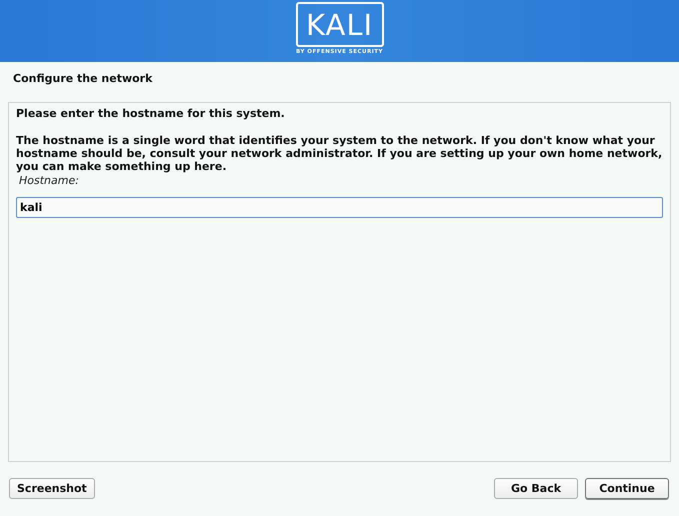  Describe the element at coordinates (340, 24) in the screenshot. I see `logo: KALI` at that location.